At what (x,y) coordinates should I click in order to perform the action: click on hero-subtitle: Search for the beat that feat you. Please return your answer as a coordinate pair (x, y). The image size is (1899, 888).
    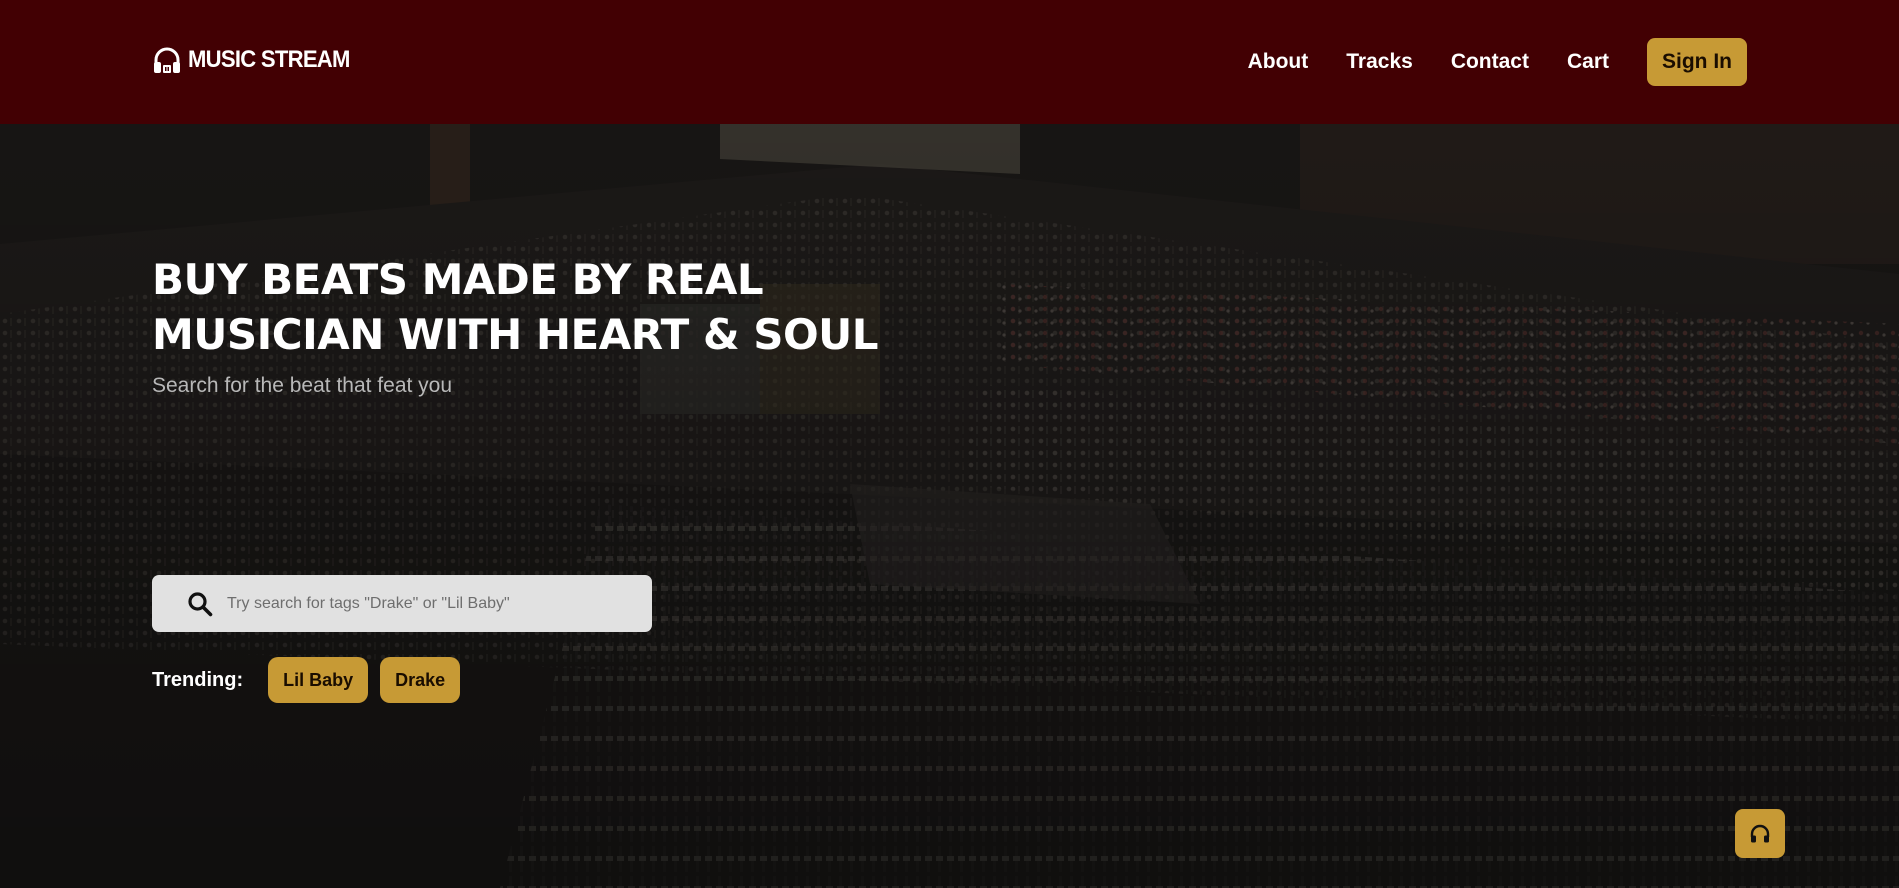
    Looking at the image, I should click on (302, 385).